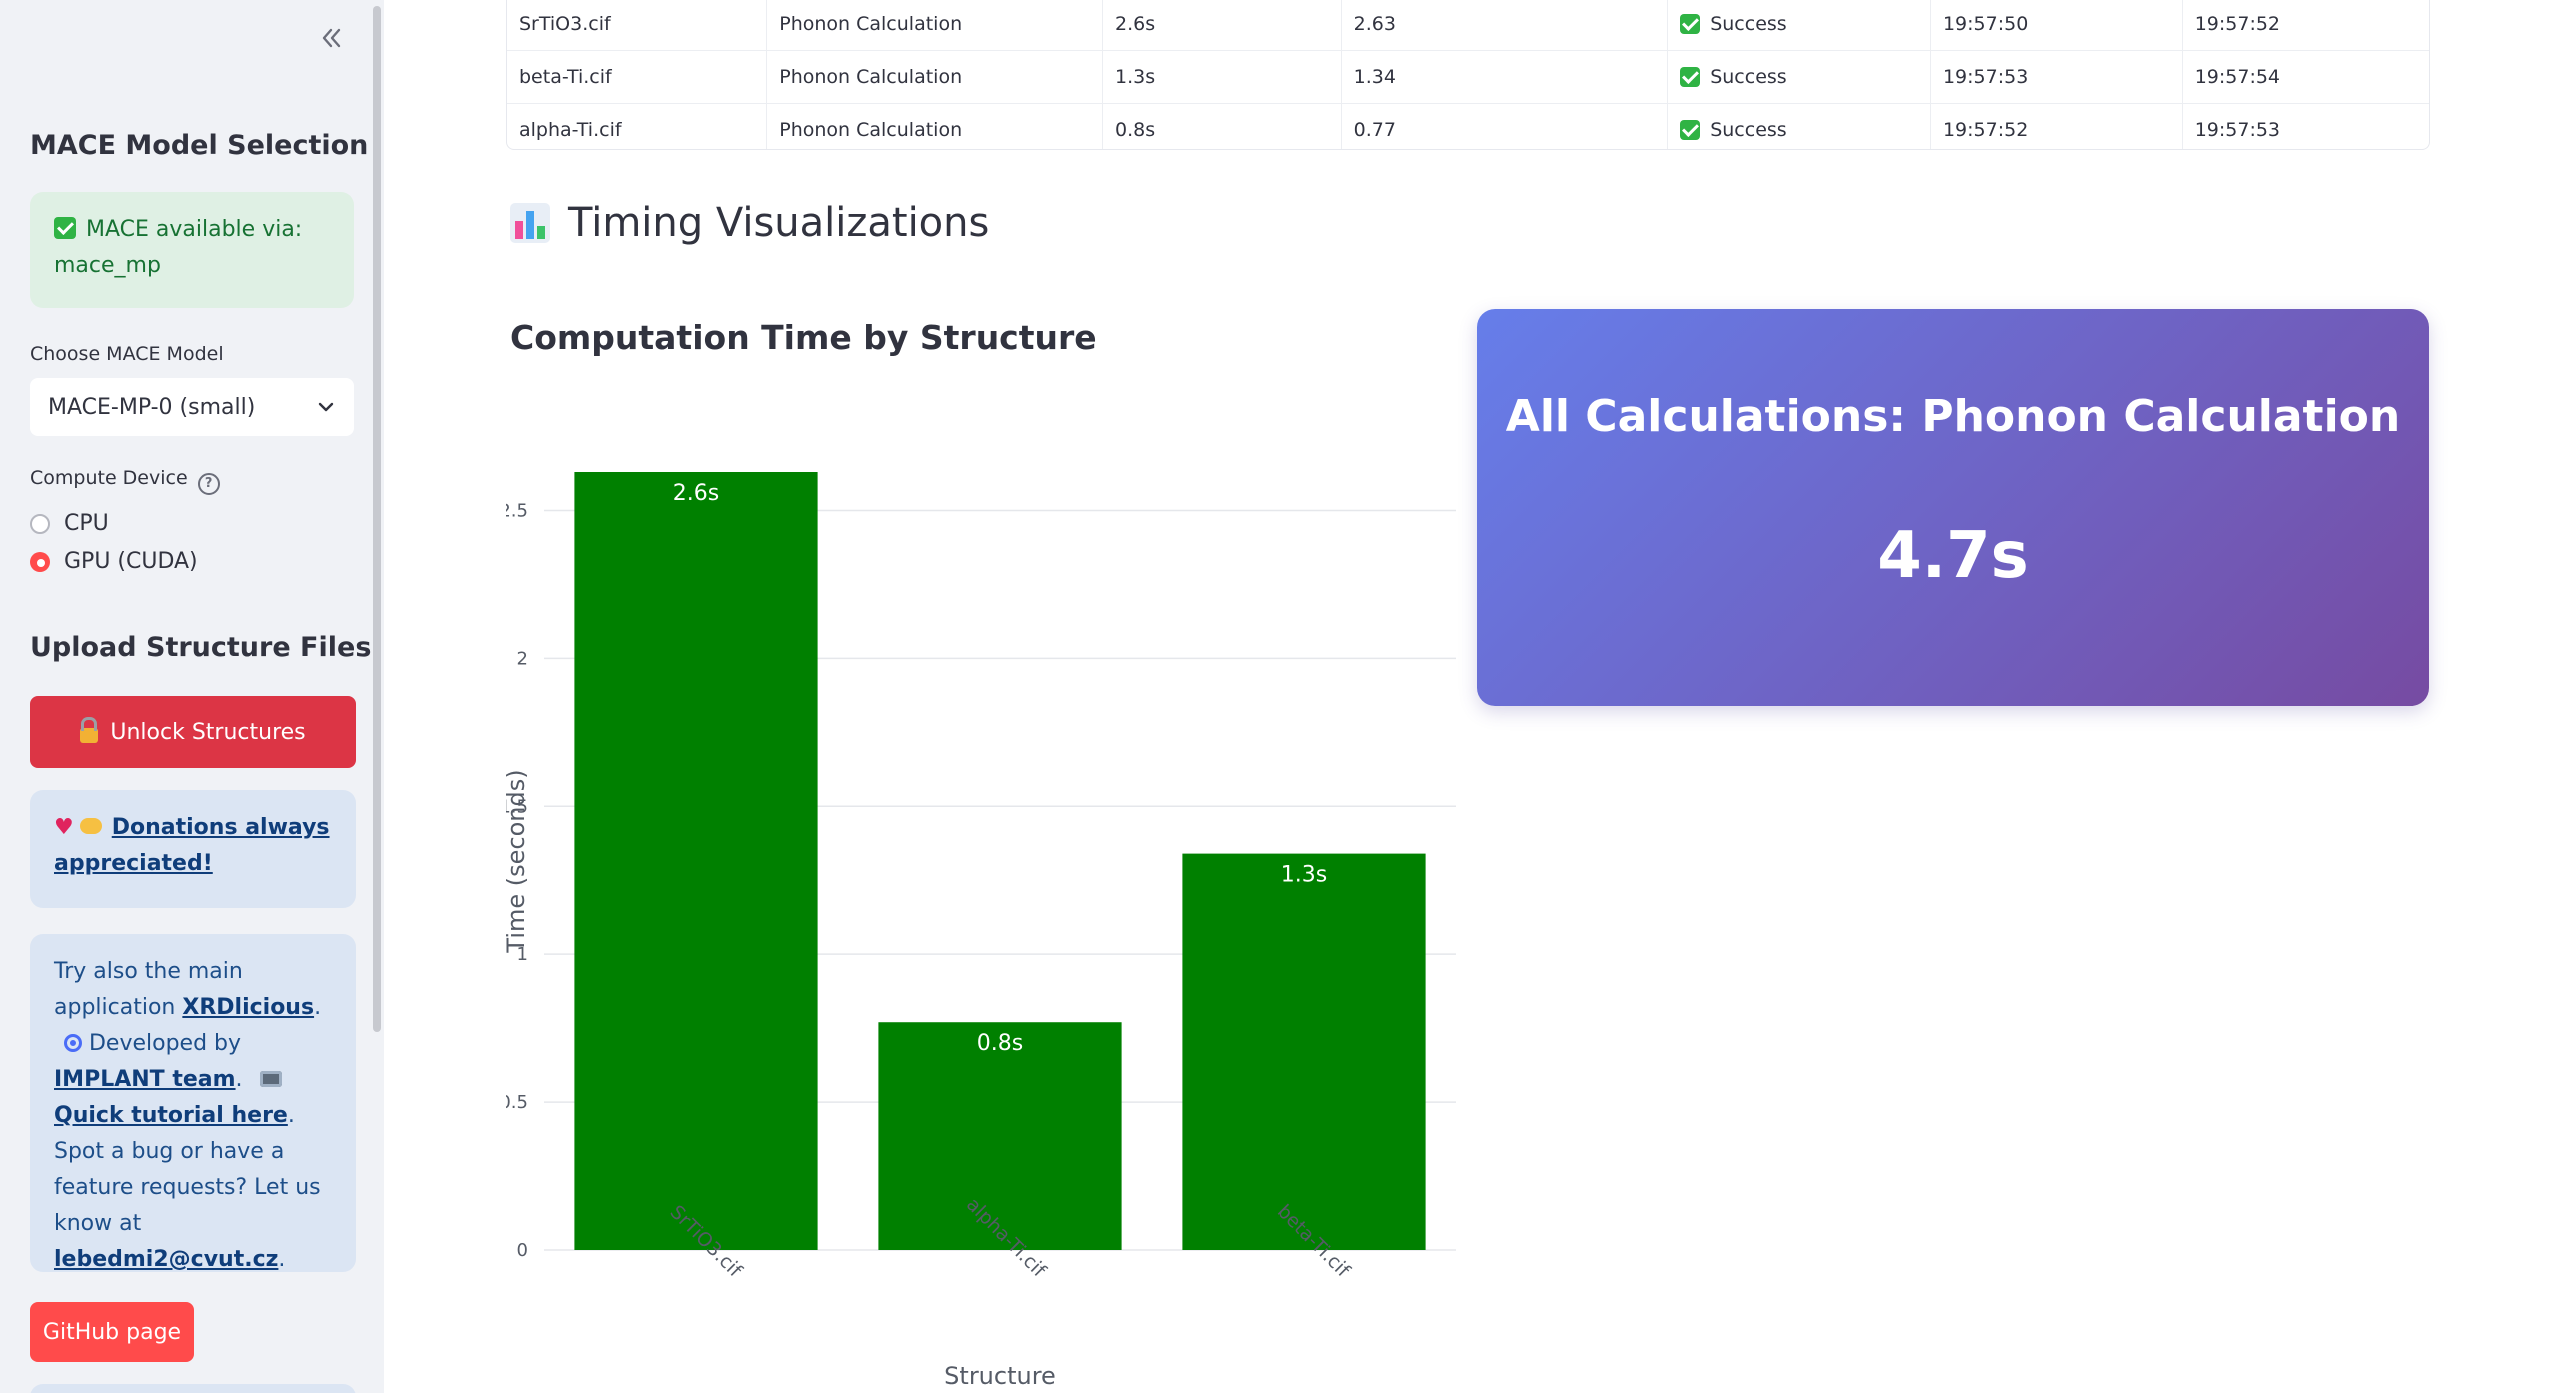 This screenshot has width=2559, height=1393. What do you see at coordinates (522, 1250) in the screenshot?
I see `y-tick-label: 0` at bounding box center [522, 1250].